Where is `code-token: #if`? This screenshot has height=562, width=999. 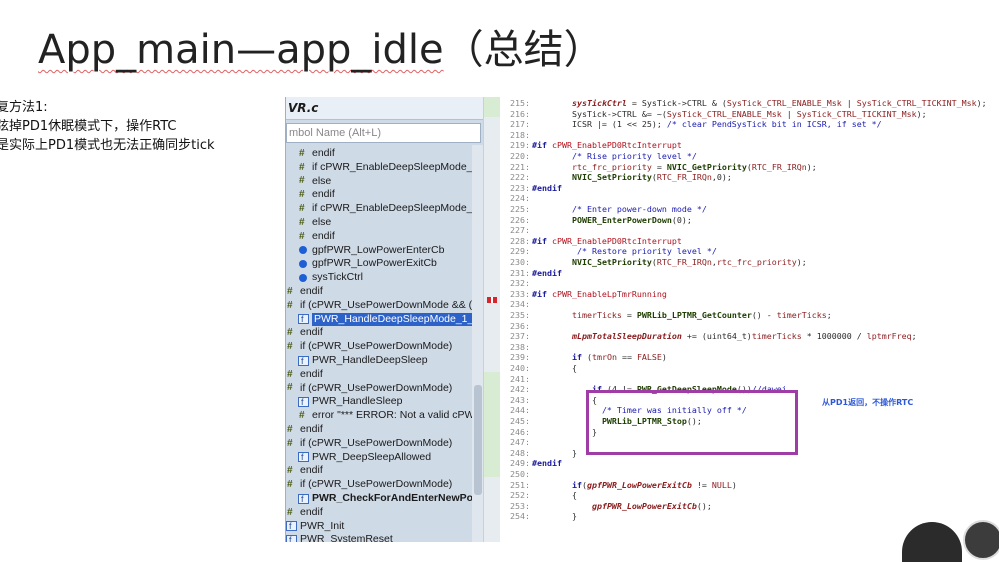
code-token: #if is located at coordinates (542, 293).